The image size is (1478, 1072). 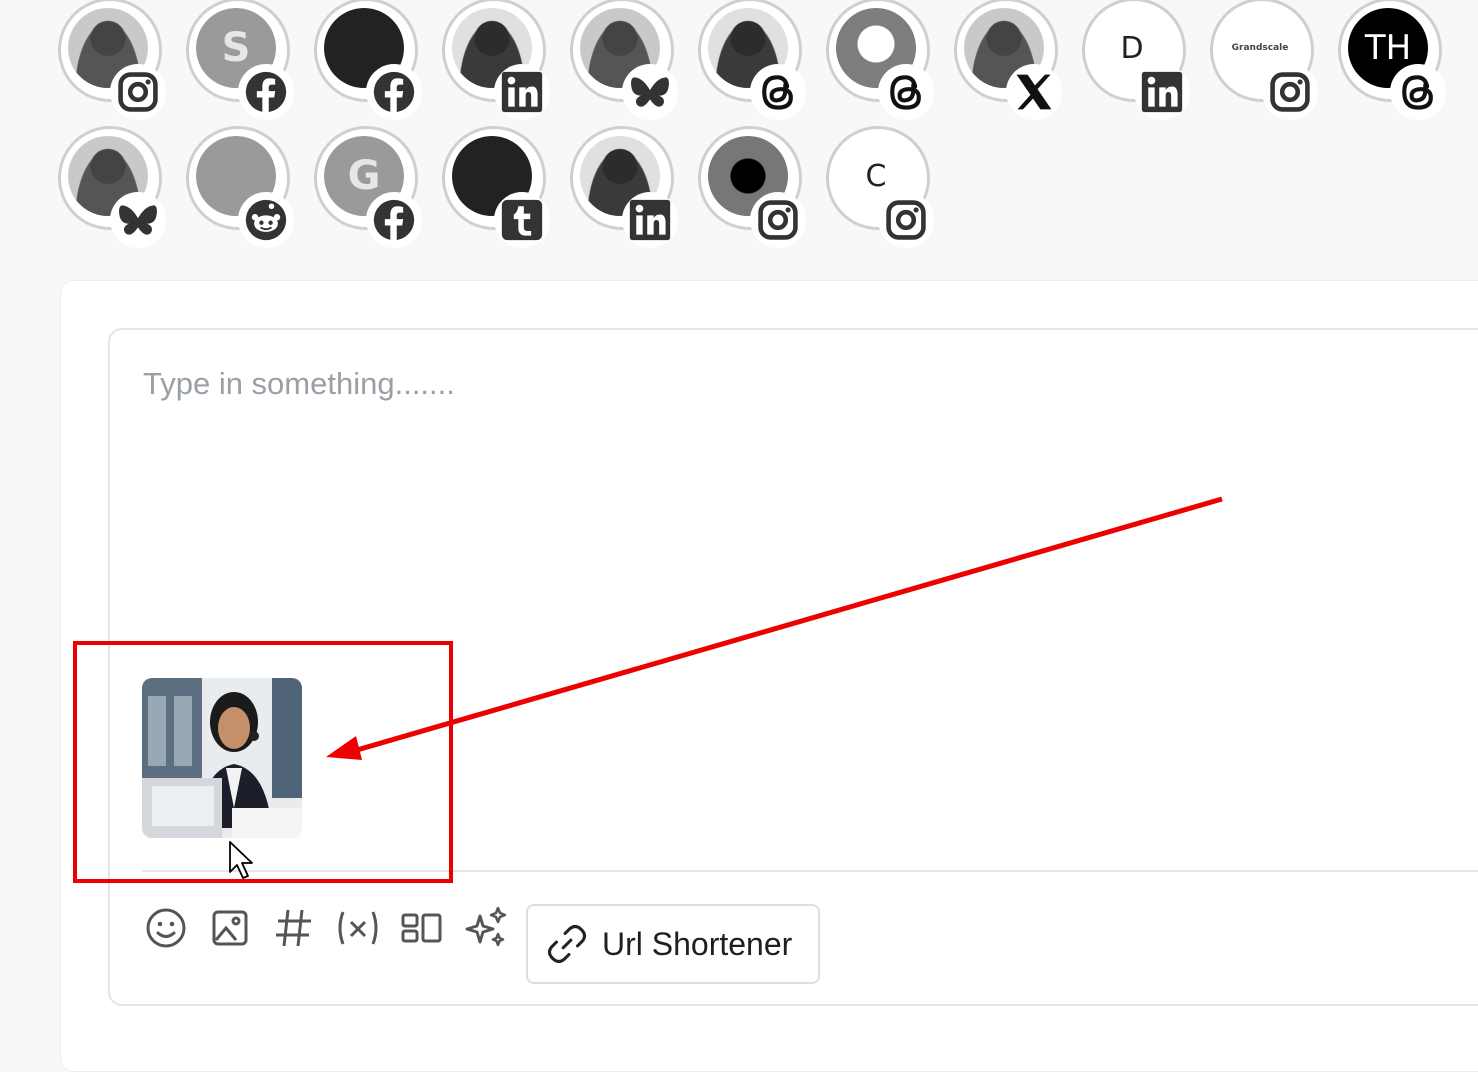 I want to click on avatar-initial: D, so click(x=1132, y=48).